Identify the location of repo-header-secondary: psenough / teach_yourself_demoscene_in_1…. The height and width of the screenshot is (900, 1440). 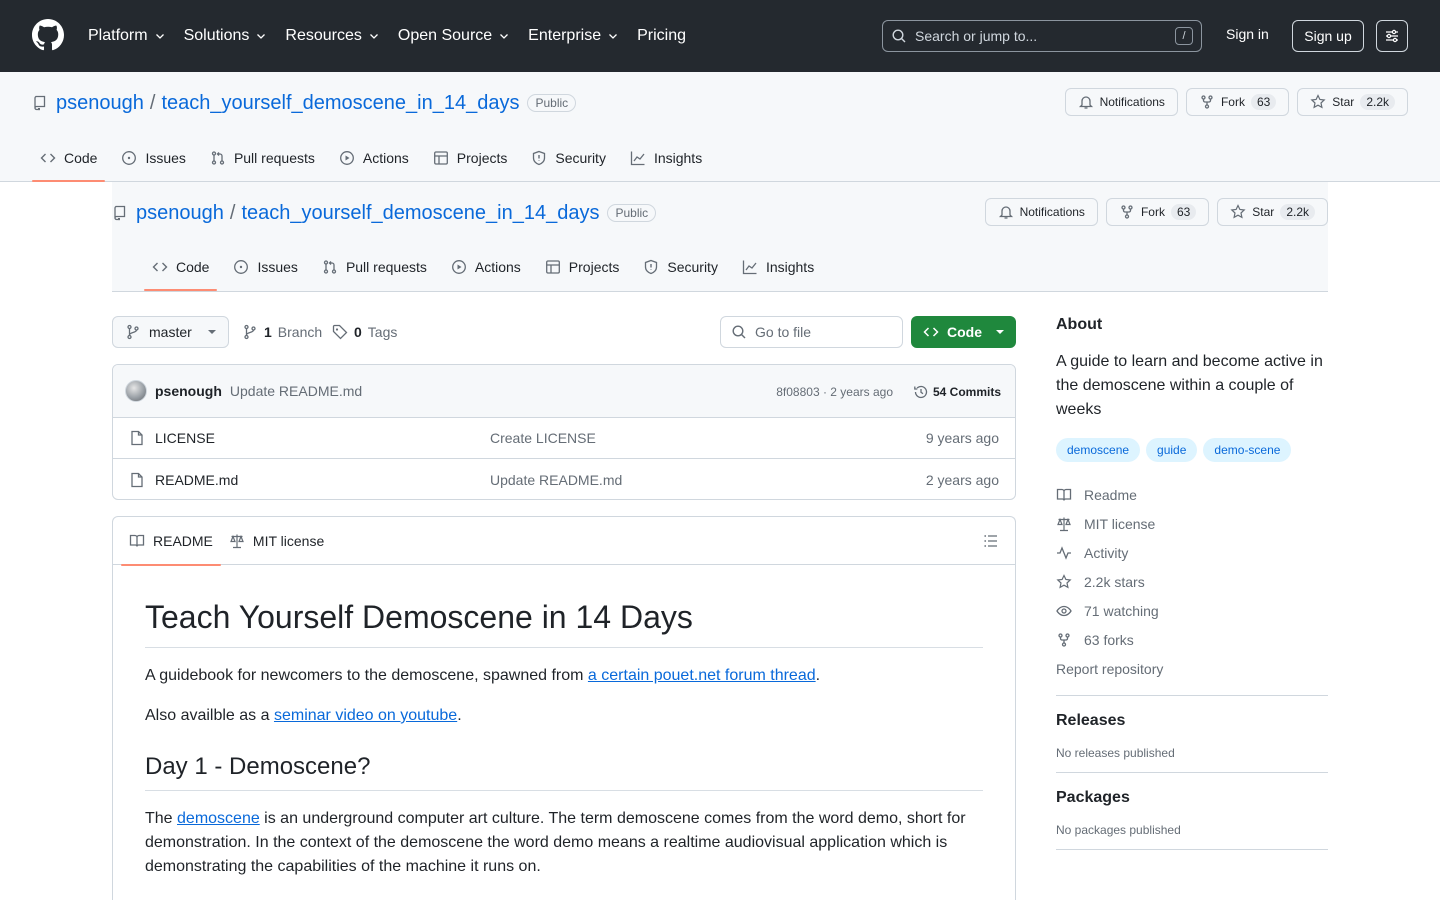
(720, 237).